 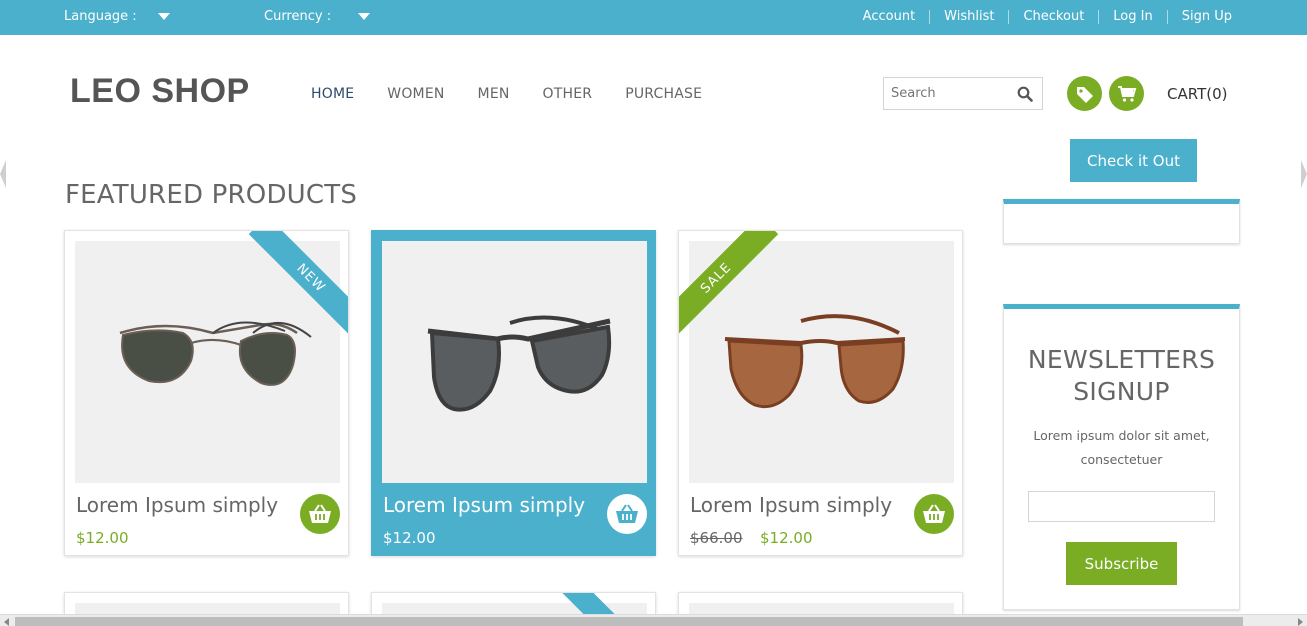 I want to click on newsletter-title: NEWSLETTERS SIGNUP, so click(x=1121, y=376).